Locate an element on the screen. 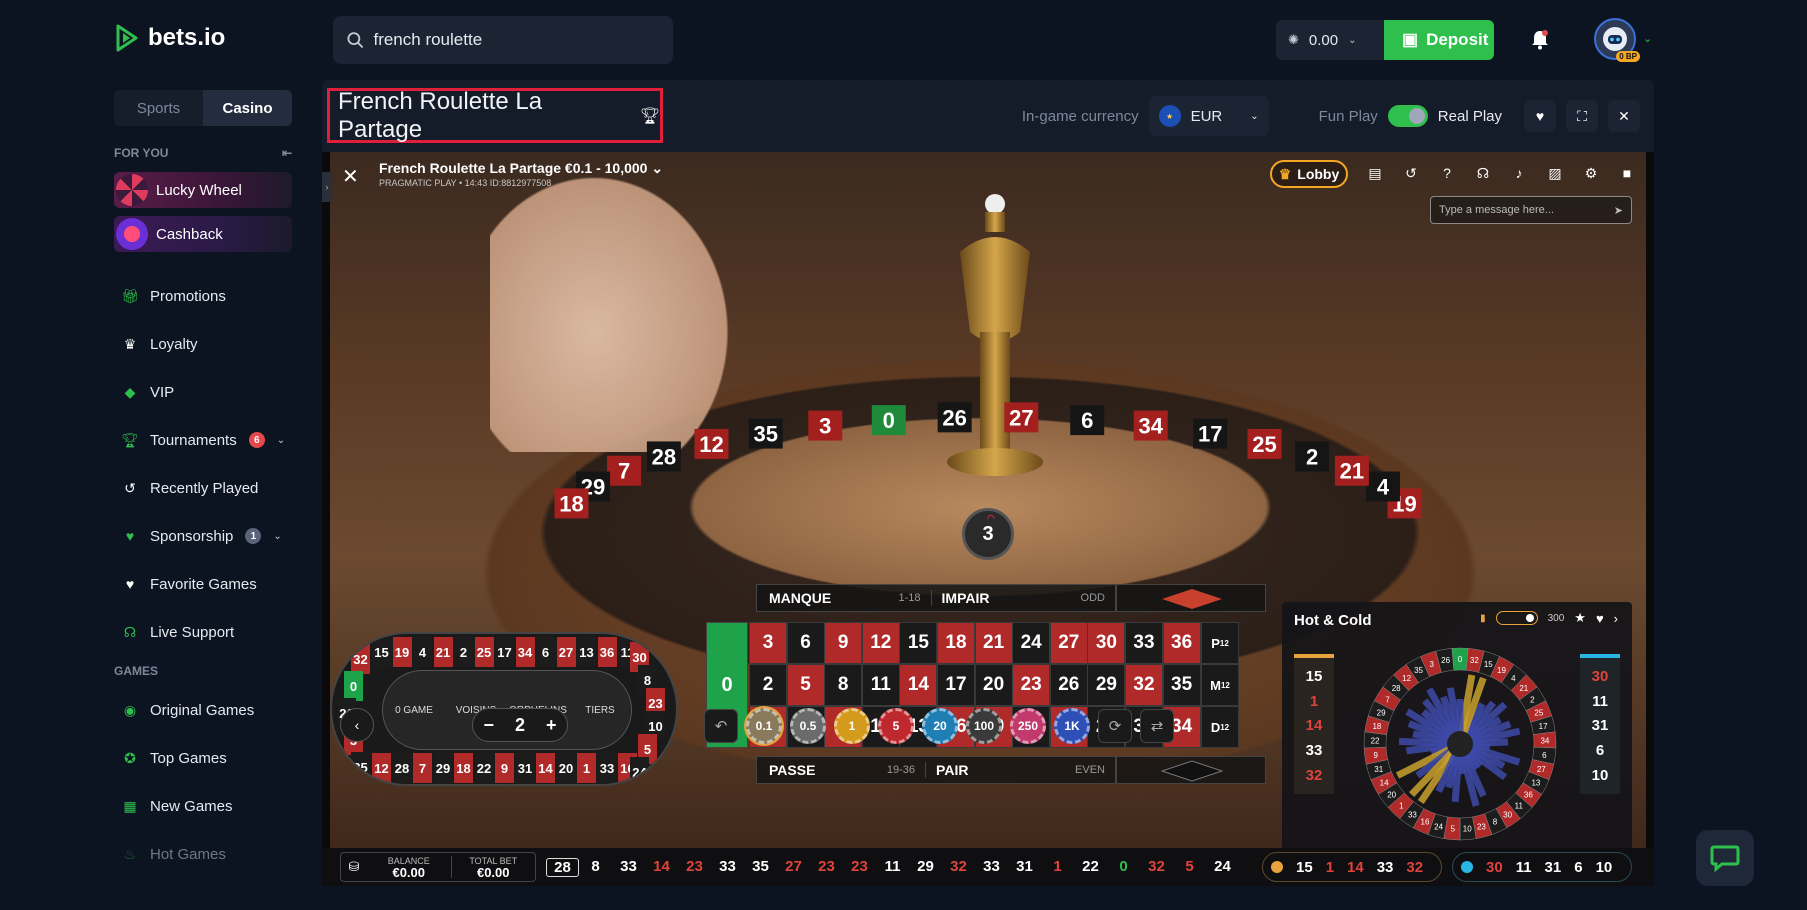 The image size is (1807, 910). favorite-button: ♥ is located at coordinates (1540, 116).